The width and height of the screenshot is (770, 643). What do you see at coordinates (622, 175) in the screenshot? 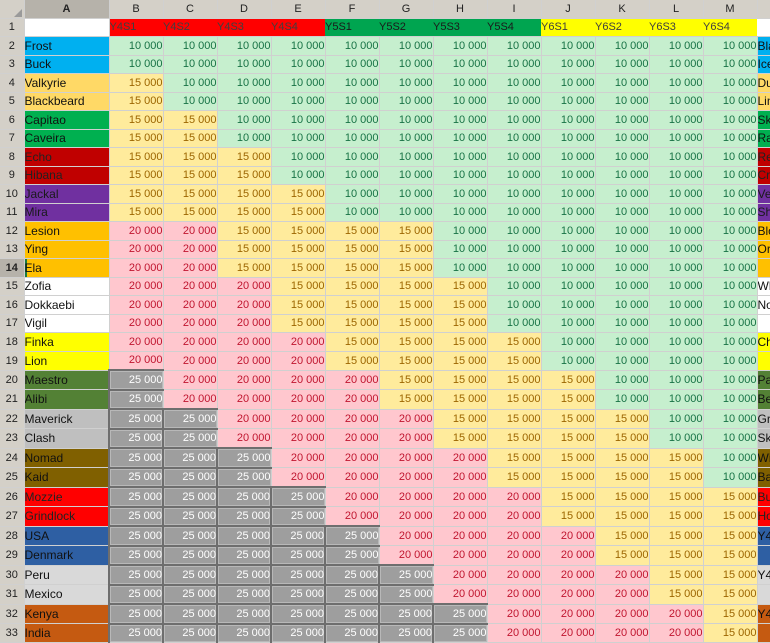
I see `price-cell-k9: 10 000` at bounding box center [622, 175].